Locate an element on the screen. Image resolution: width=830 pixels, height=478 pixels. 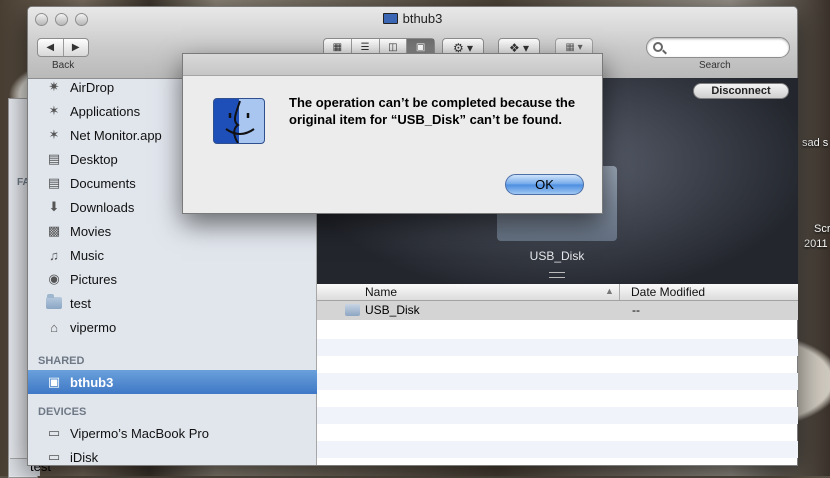
desktop-icon: ▤ is located at coordinates (54, 158).